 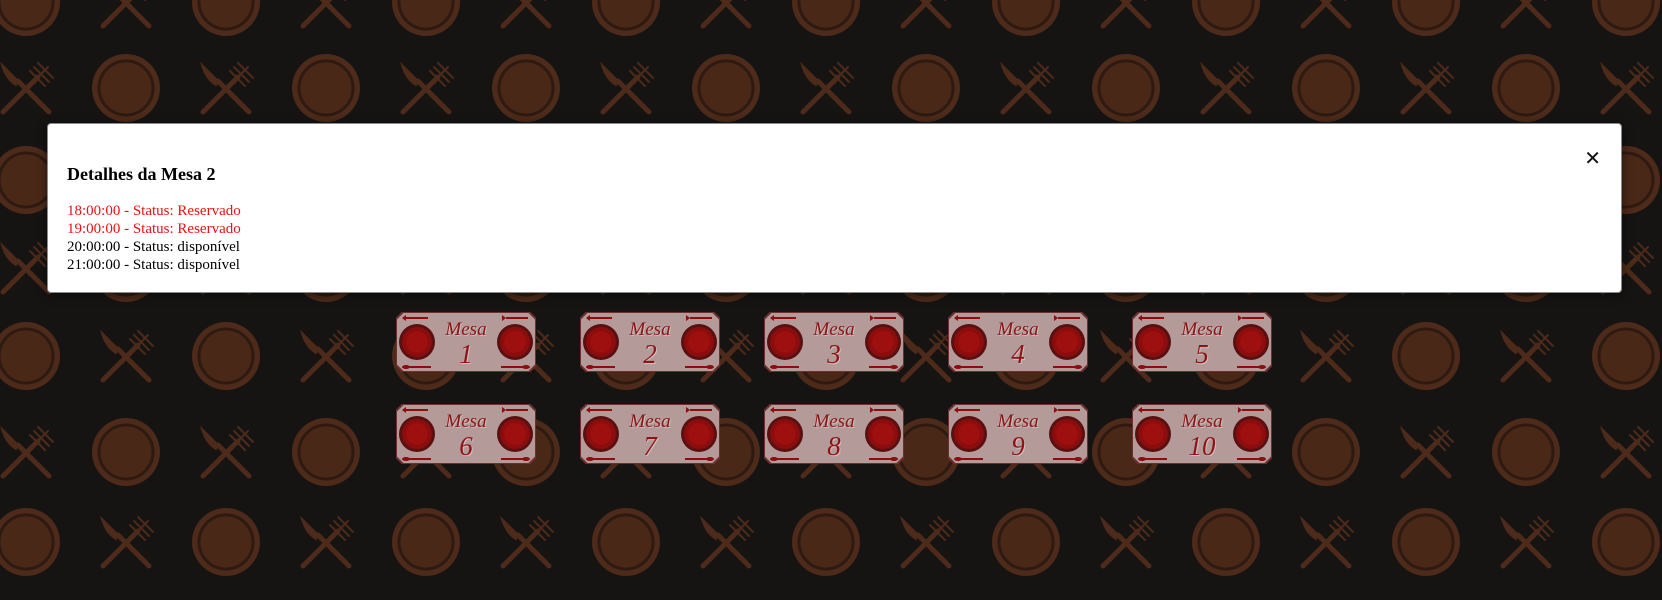 I want to click on table-card-mesa-4: Mesa 4, so click(x=1018, y=342).